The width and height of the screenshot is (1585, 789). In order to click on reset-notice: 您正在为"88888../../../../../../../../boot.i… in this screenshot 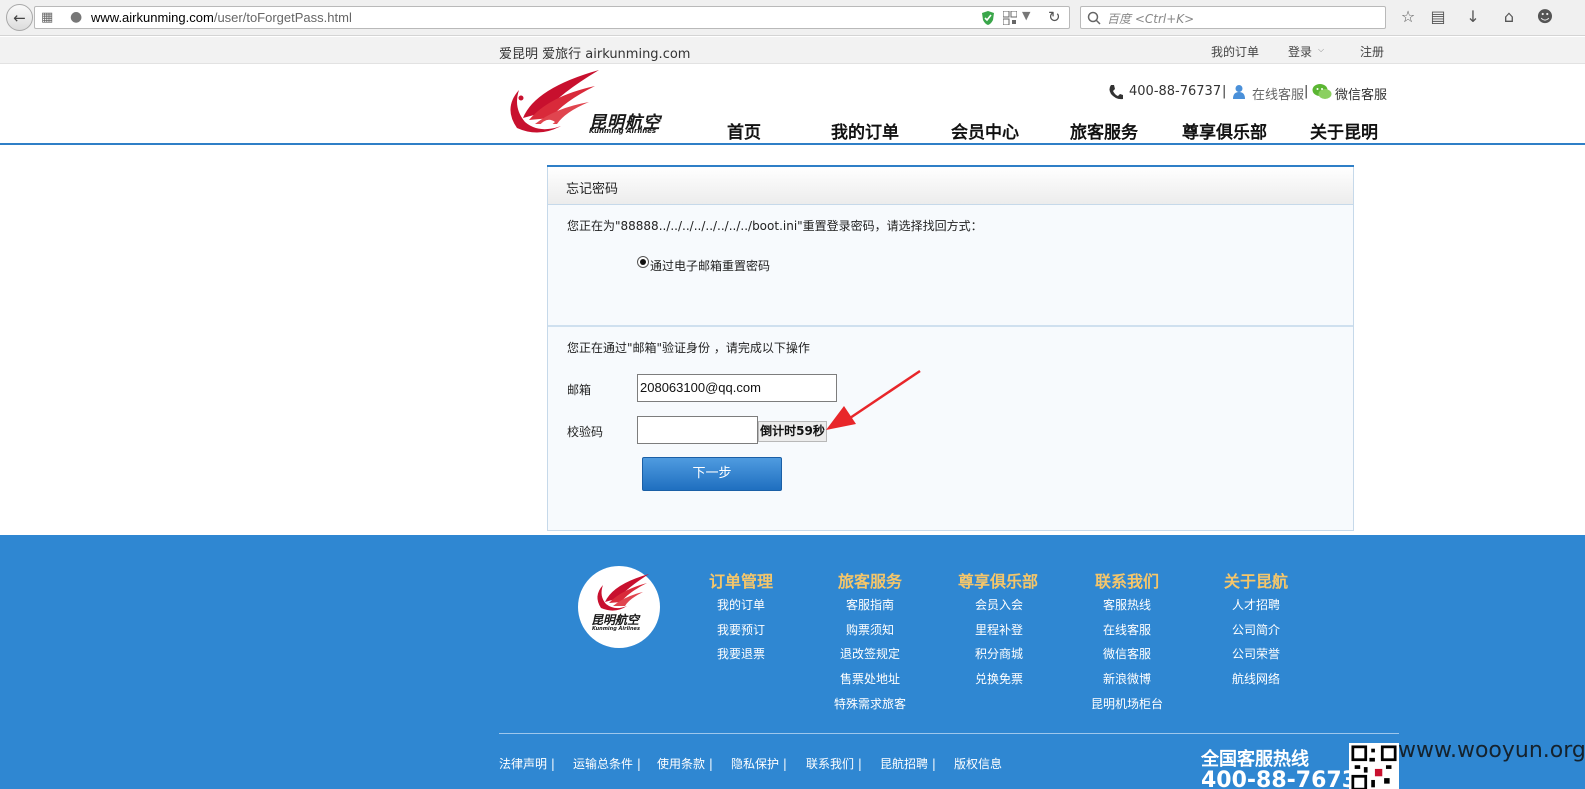, I will do `click(775, 226)`.